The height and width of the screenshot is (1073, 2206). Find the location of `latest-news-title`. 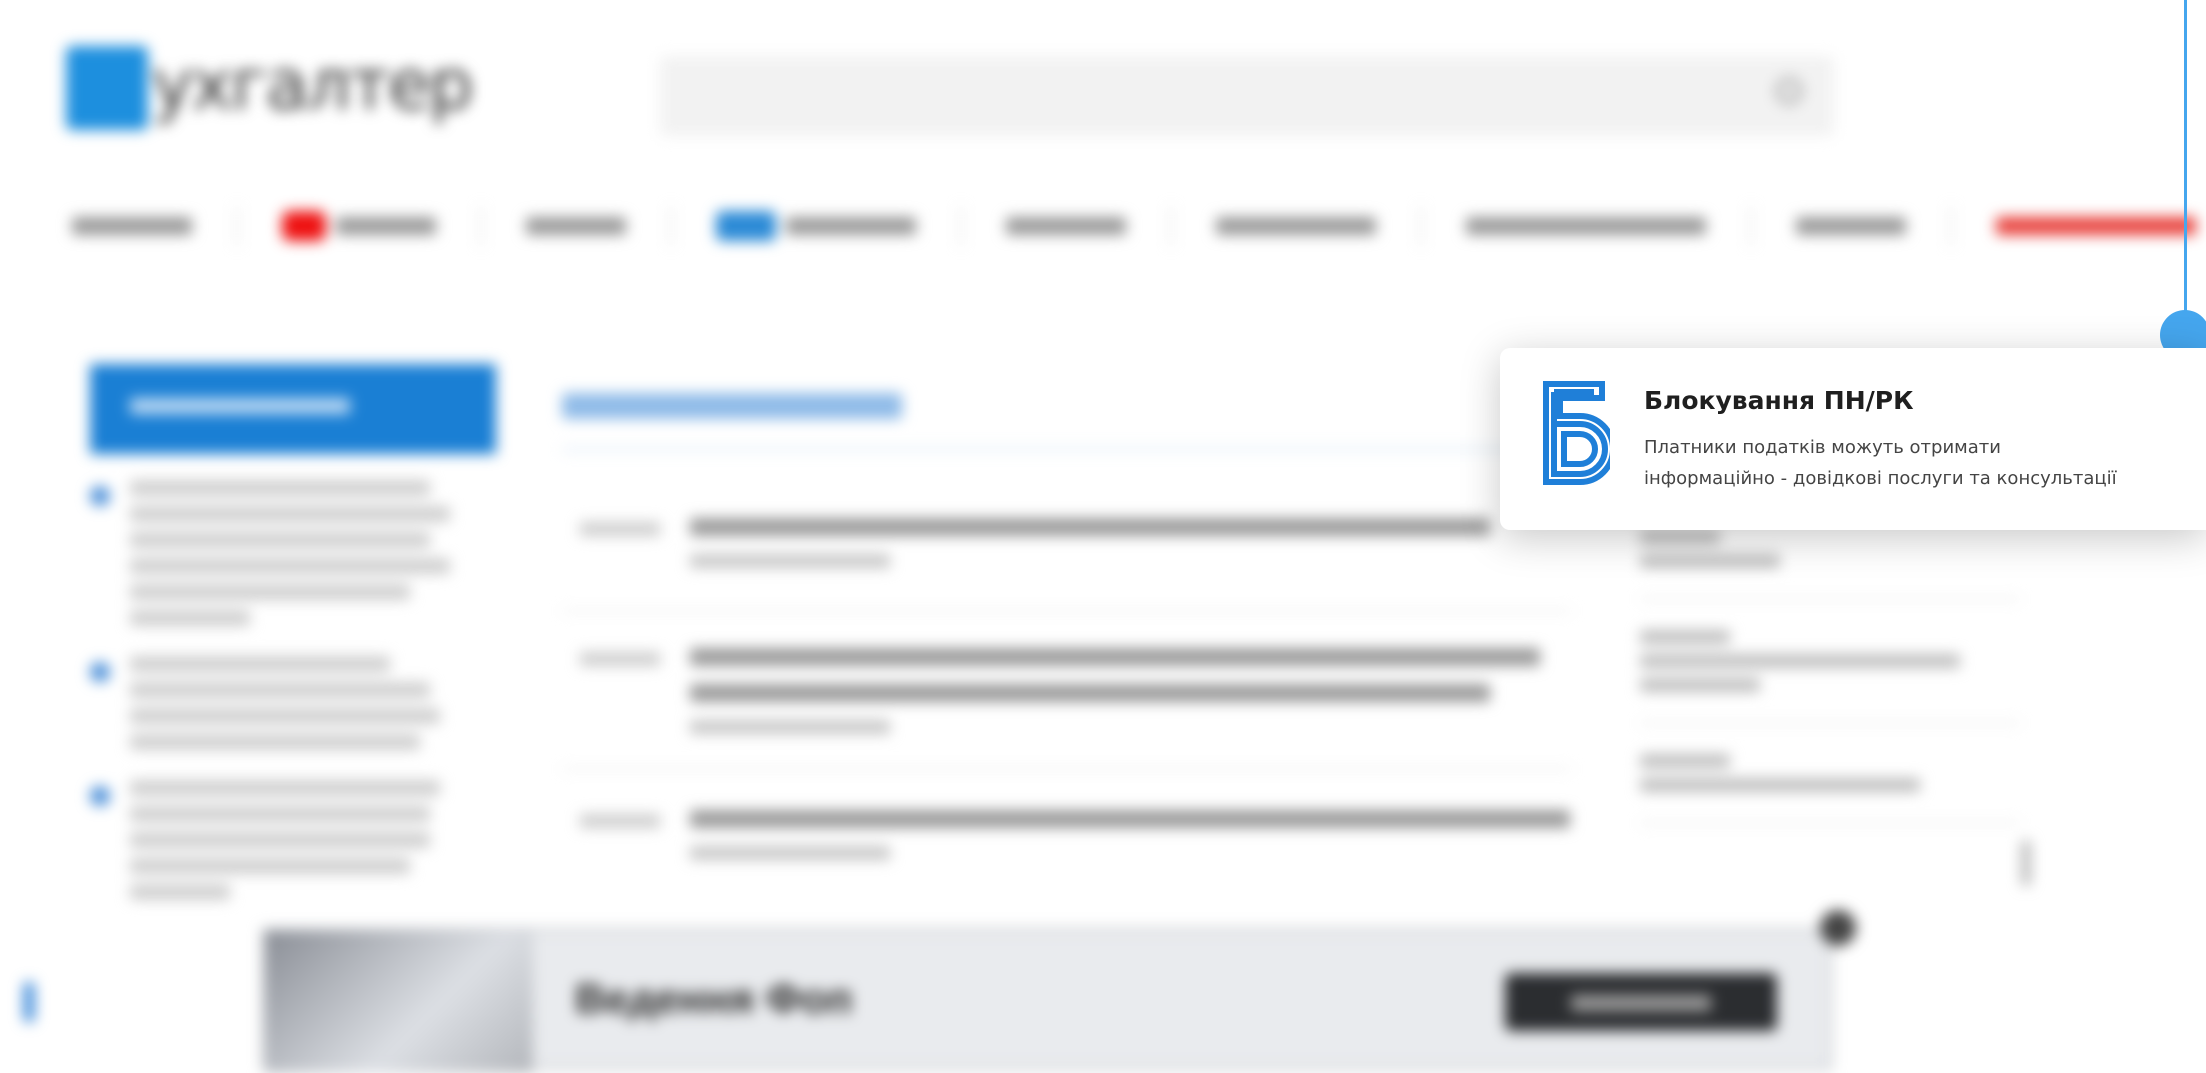

latest-news-title is located at coordinates (732, 406).